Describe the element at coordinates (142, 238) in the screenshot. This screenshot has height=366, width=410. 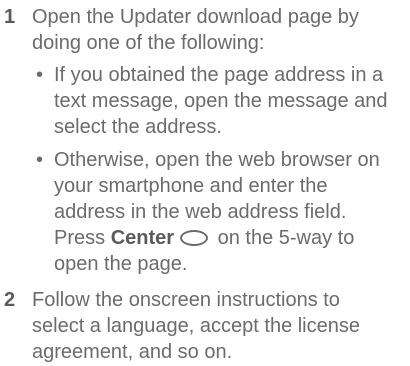
I see `center-key-label: Center` at that location.